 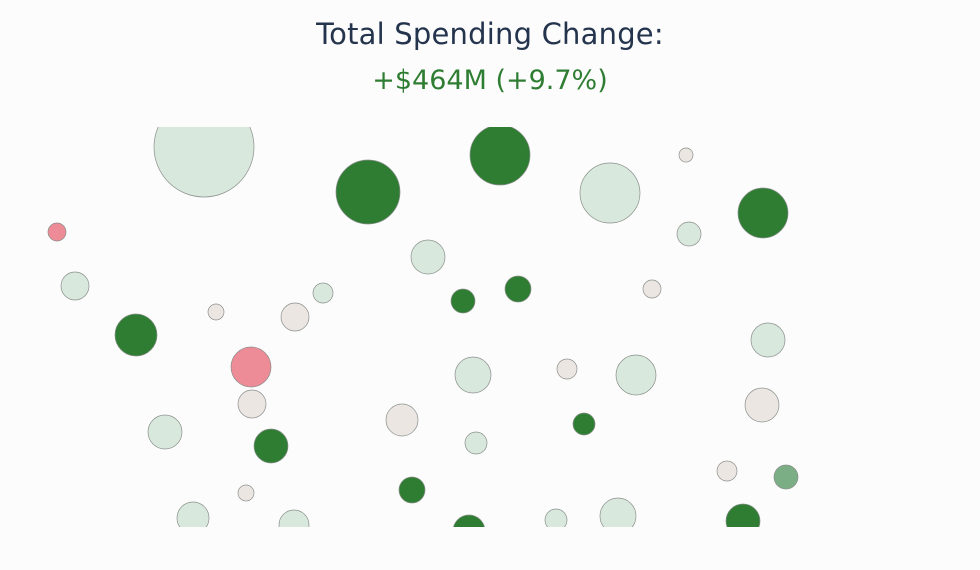 I want to click on spending-change-value: +$464M (+9.7%), so click(x=490, y=80).